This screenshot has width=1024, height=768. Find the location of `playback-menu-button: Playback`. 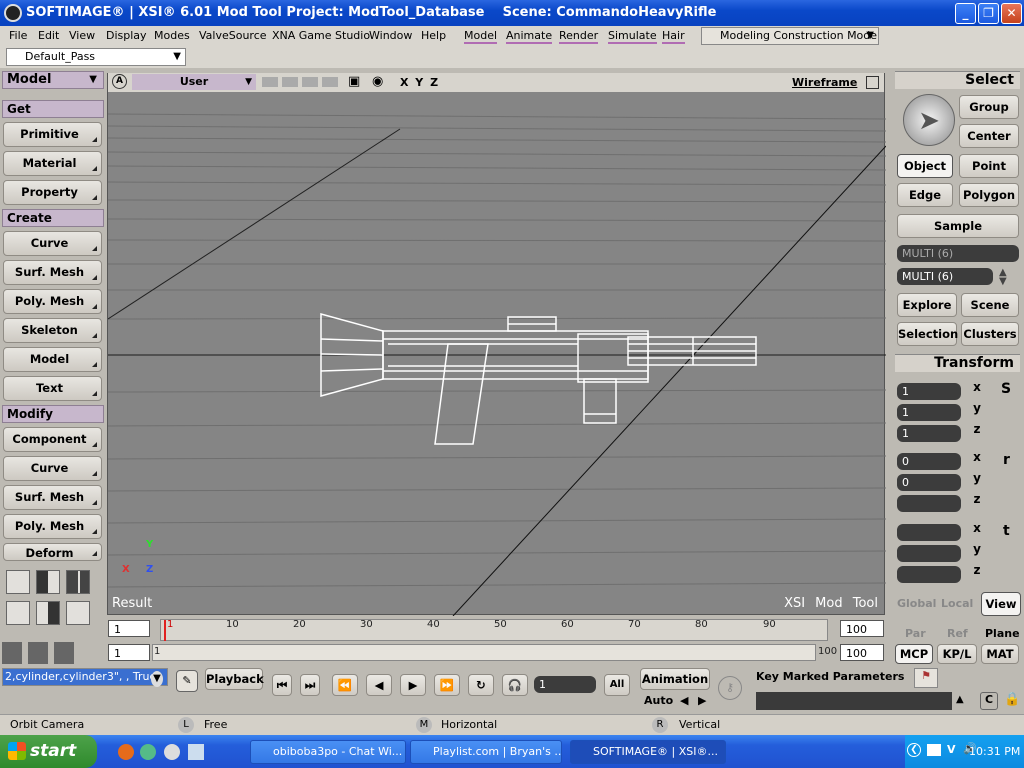

playback-menu-button: Playback is located at coordinates (234, 679).